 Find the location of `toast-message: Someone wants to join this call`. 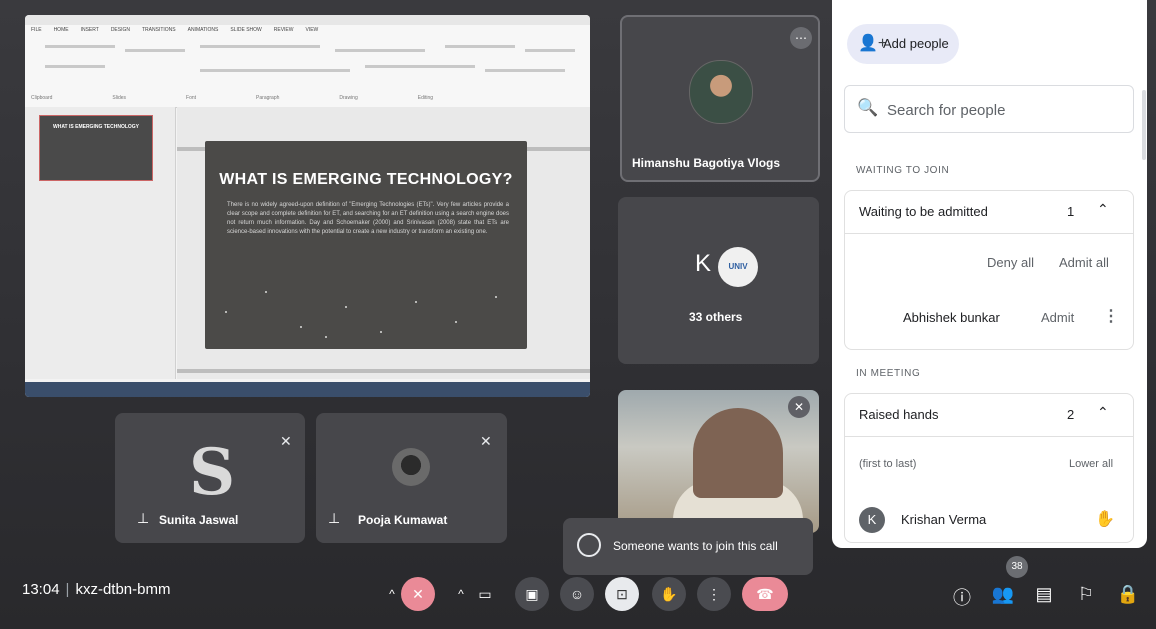

toast-message: Someone wants to join this call is located at coordinates (695, 546).